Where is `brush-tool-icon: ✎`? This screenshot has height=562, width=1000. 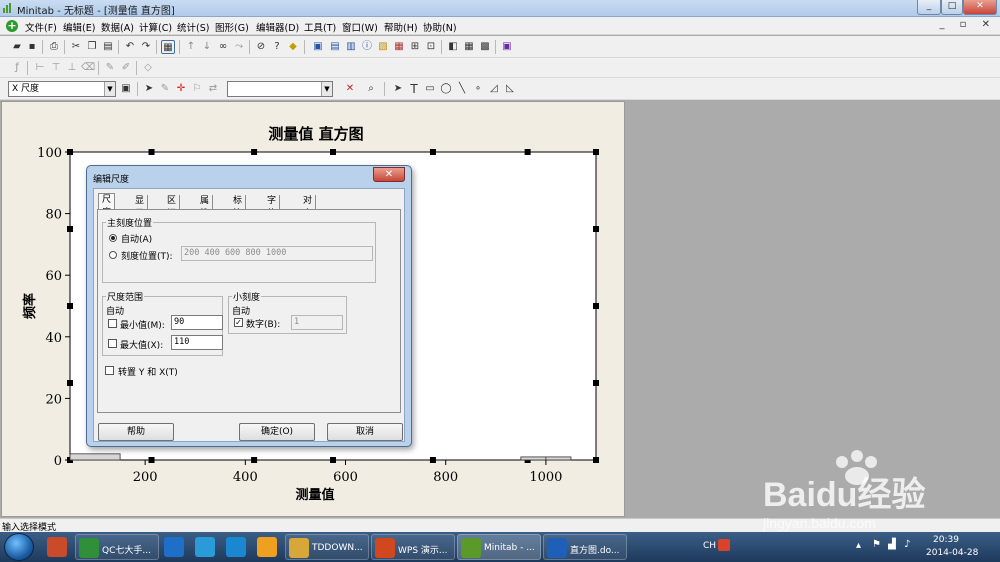 brush-tool-icon: ✎ is located at coordinates (165, 89).